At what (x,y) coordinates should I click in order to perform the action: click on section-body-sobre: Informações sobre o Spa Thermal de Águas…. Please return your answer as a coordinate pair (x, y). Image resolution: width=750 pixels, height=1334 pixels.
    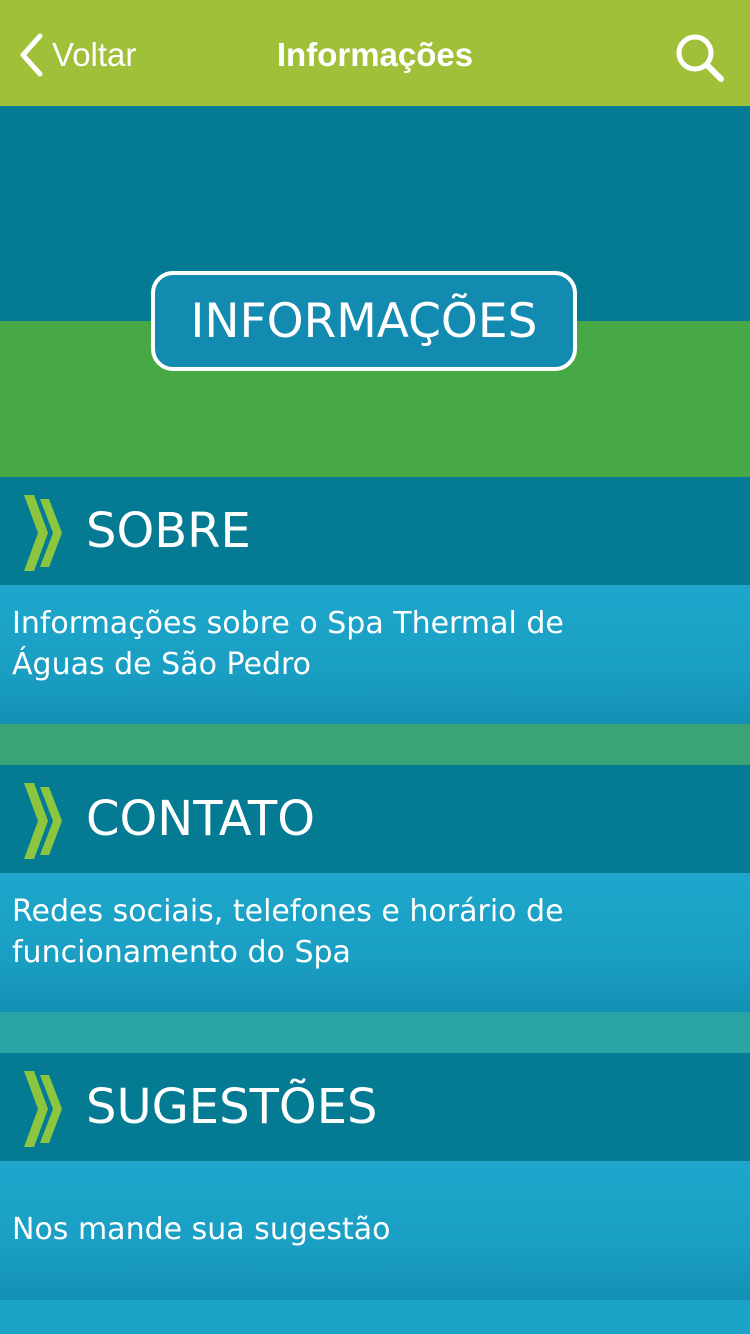
    Looking at the image, I should click on (375, 654).